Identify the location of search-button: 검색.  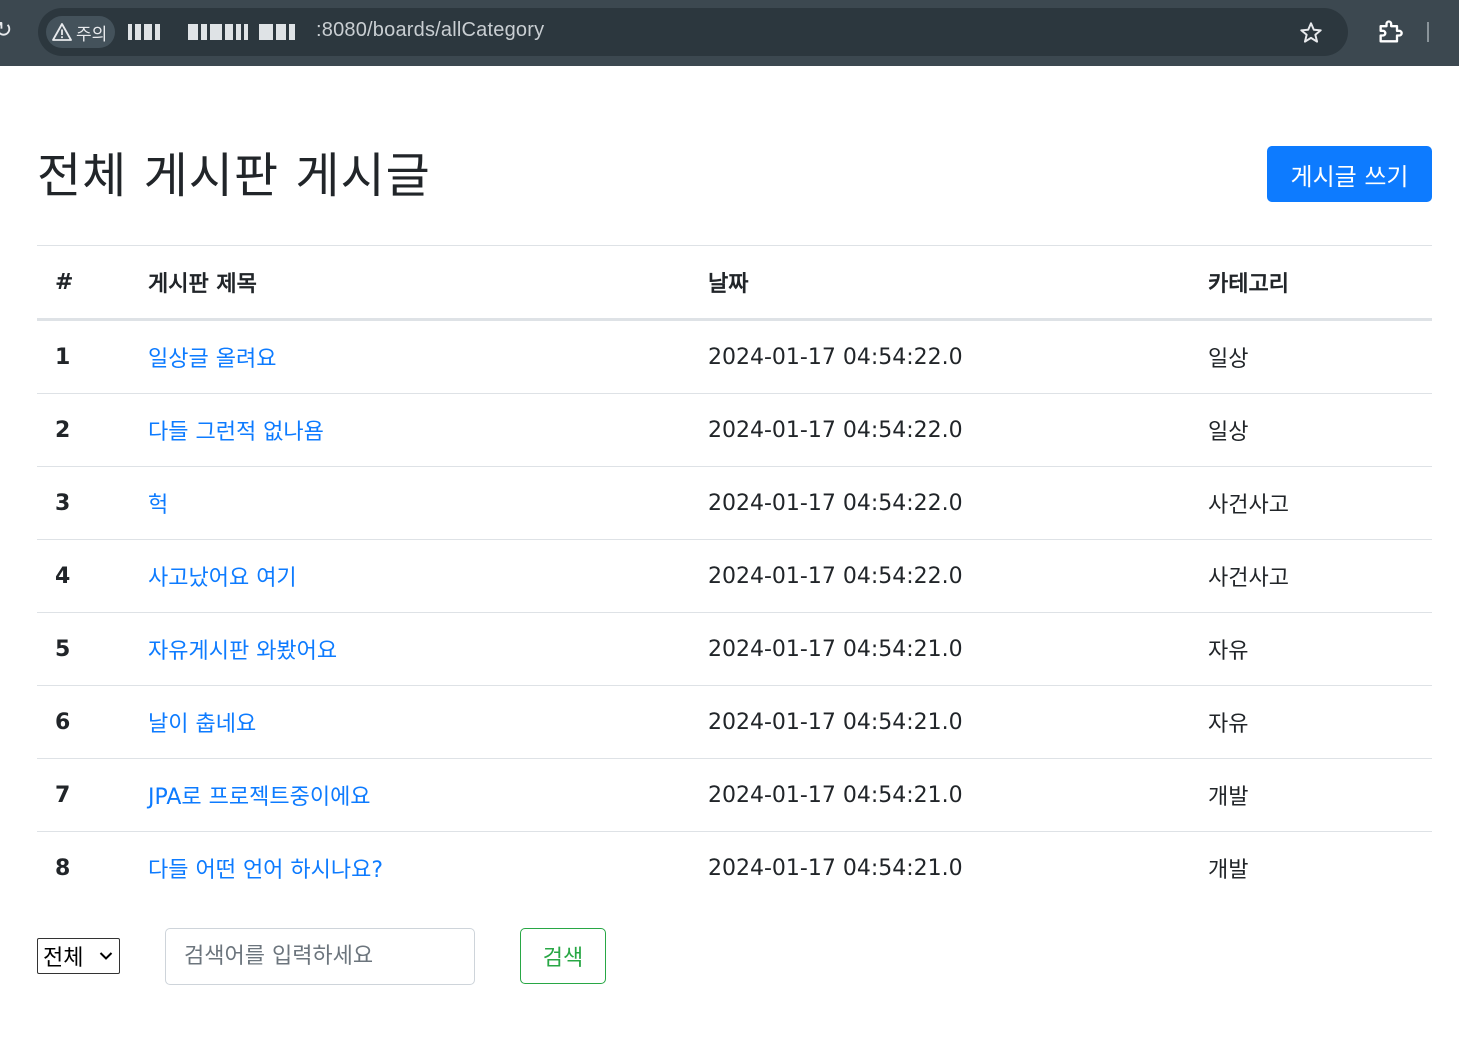
(563, 956).